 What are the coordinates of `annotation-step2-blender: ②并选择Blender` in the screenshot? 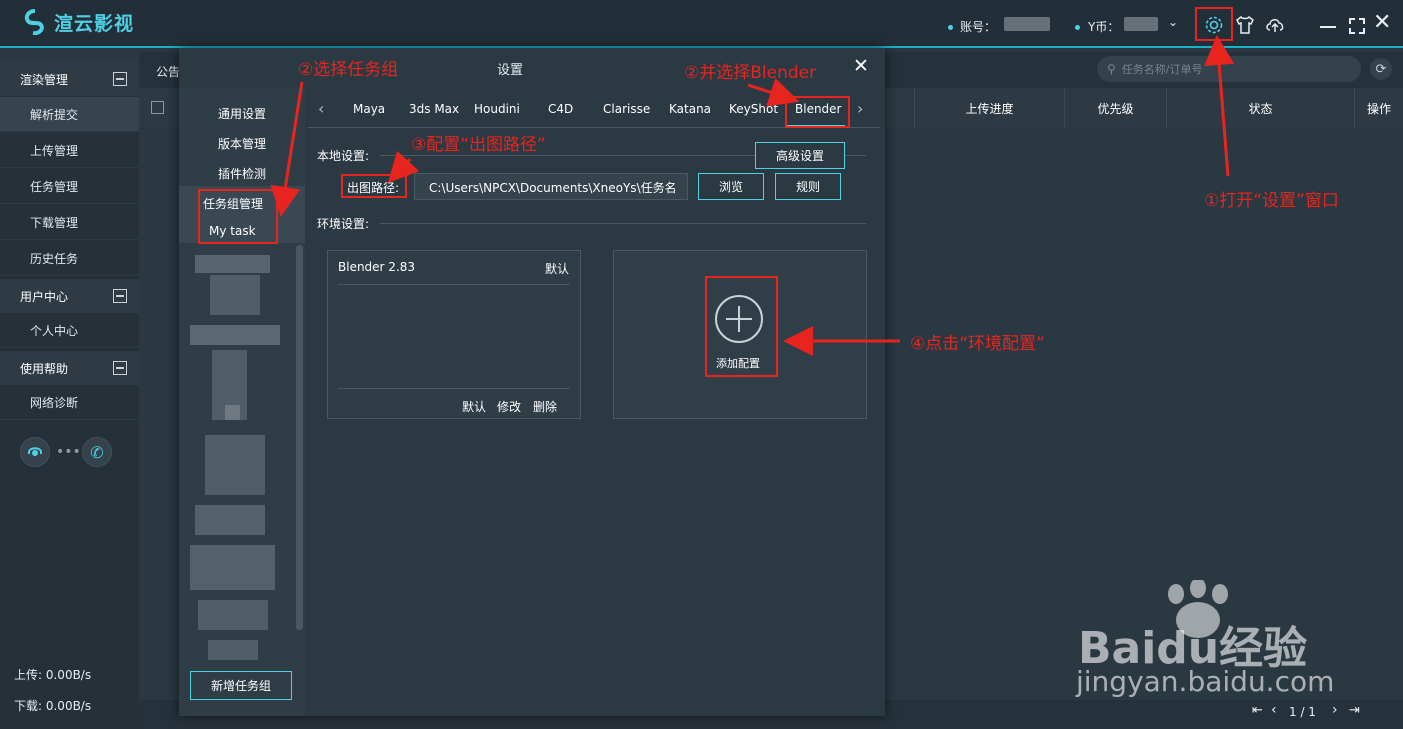 It's located at (750, 73).